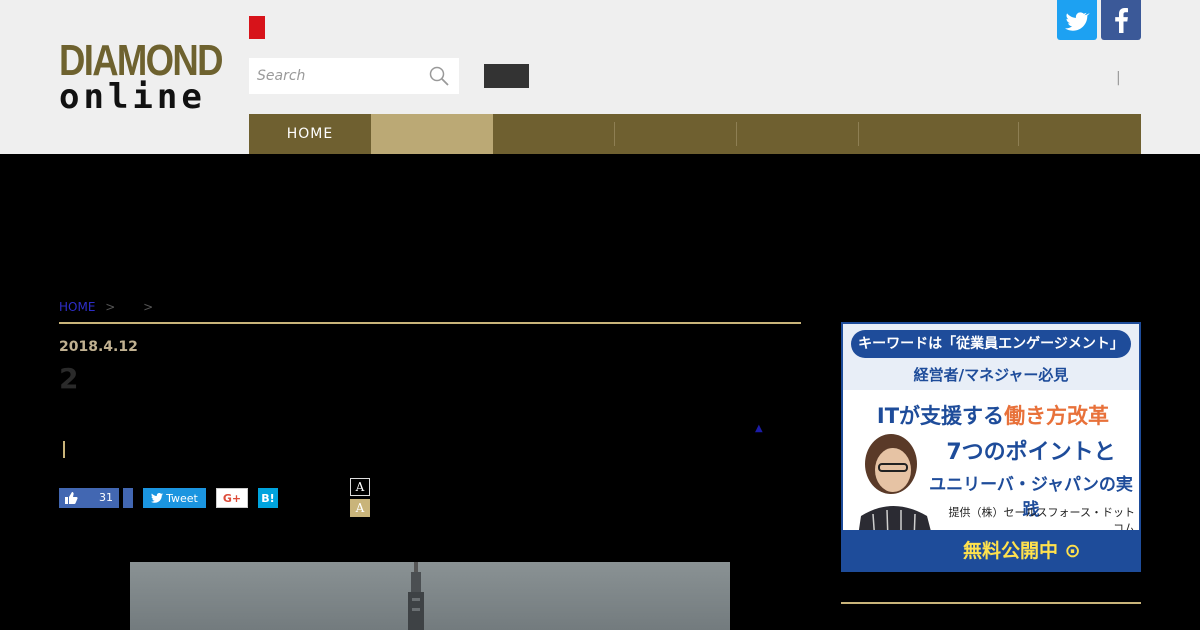 This screenshot has height=630, width=1200. I want to click on font-size-large-button: A, so click(360, 508).